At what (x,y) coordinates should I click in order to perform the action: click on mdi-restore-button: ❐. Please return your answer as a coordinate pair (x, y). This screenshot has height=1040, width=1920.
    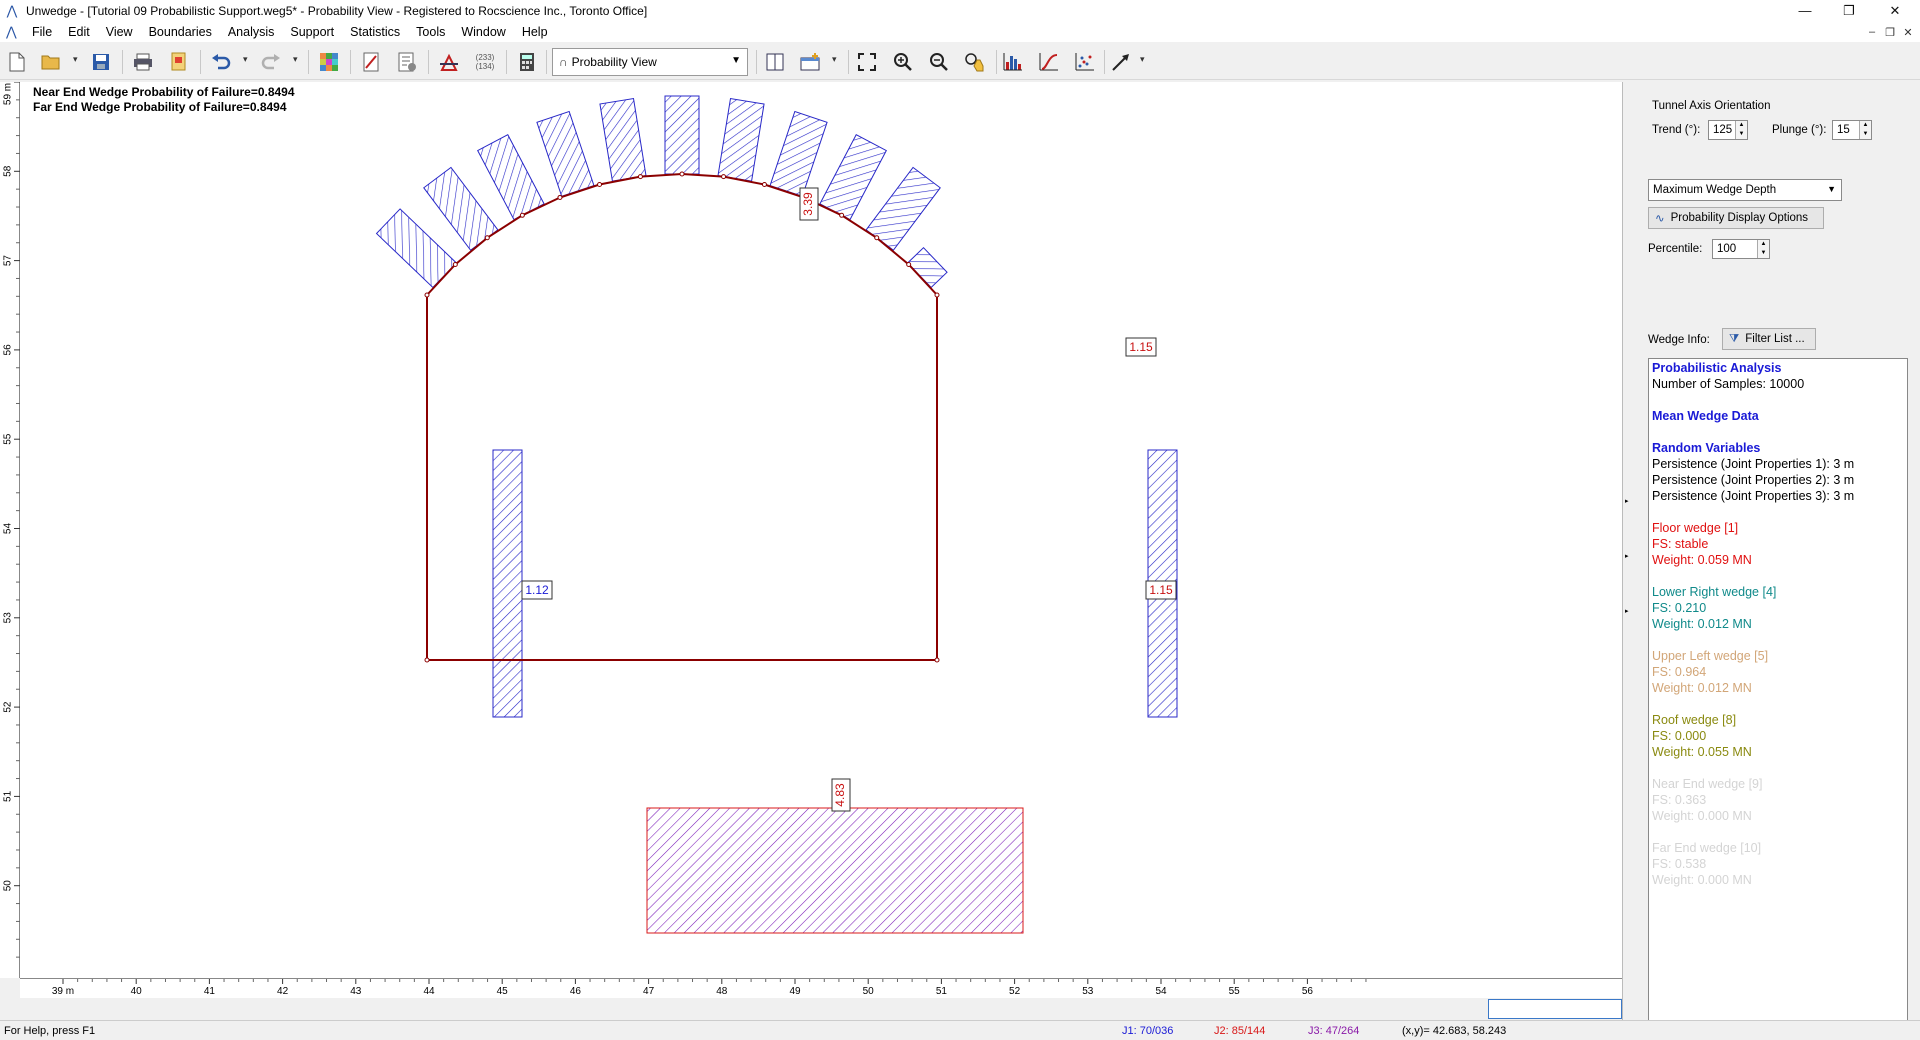
    Looking at the image, I should click on (1890, 32).